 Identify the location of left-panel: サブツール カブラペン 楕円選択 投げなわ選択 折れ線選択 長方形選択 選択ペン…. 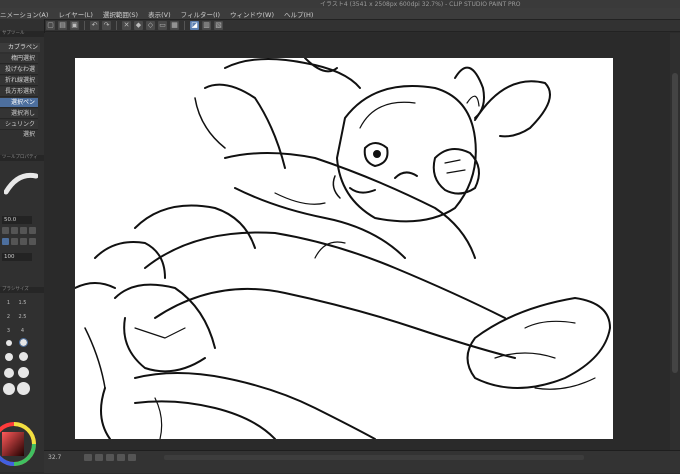
(22, 245).